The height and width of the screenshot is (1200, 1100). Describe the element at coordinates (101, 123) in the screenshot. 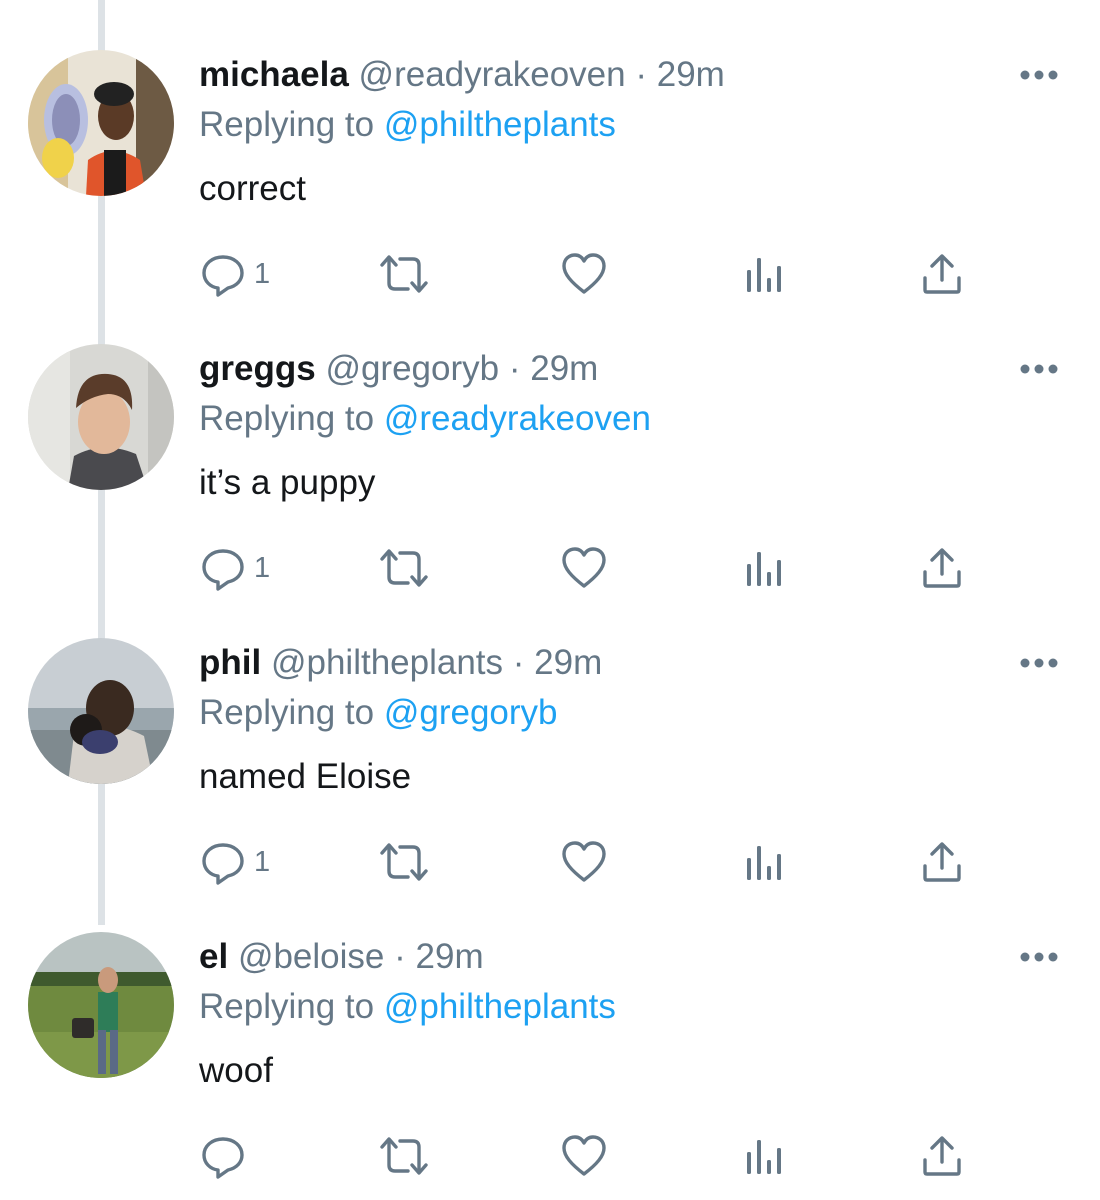

I see `avatar-michaela` at that location.